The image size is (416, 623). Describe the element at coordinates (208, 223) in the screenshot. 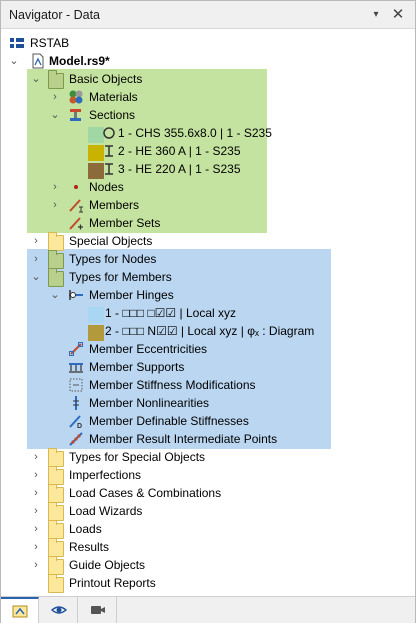

I see `tree-row-member-sets: Member Sets` at that location.